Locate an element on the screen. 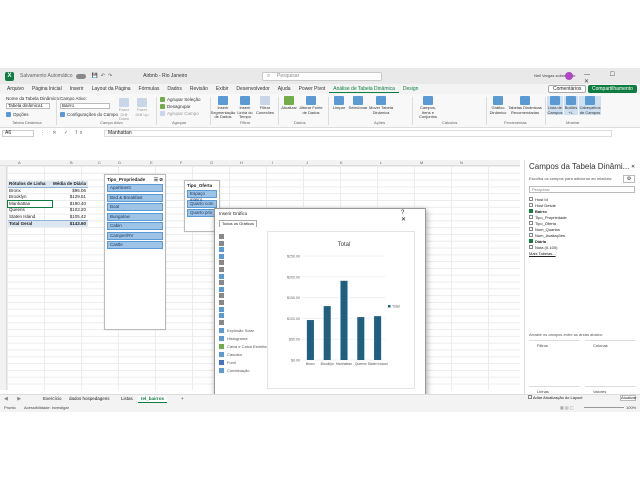  close-icon: ✕ is located at coordinates (633, 167).